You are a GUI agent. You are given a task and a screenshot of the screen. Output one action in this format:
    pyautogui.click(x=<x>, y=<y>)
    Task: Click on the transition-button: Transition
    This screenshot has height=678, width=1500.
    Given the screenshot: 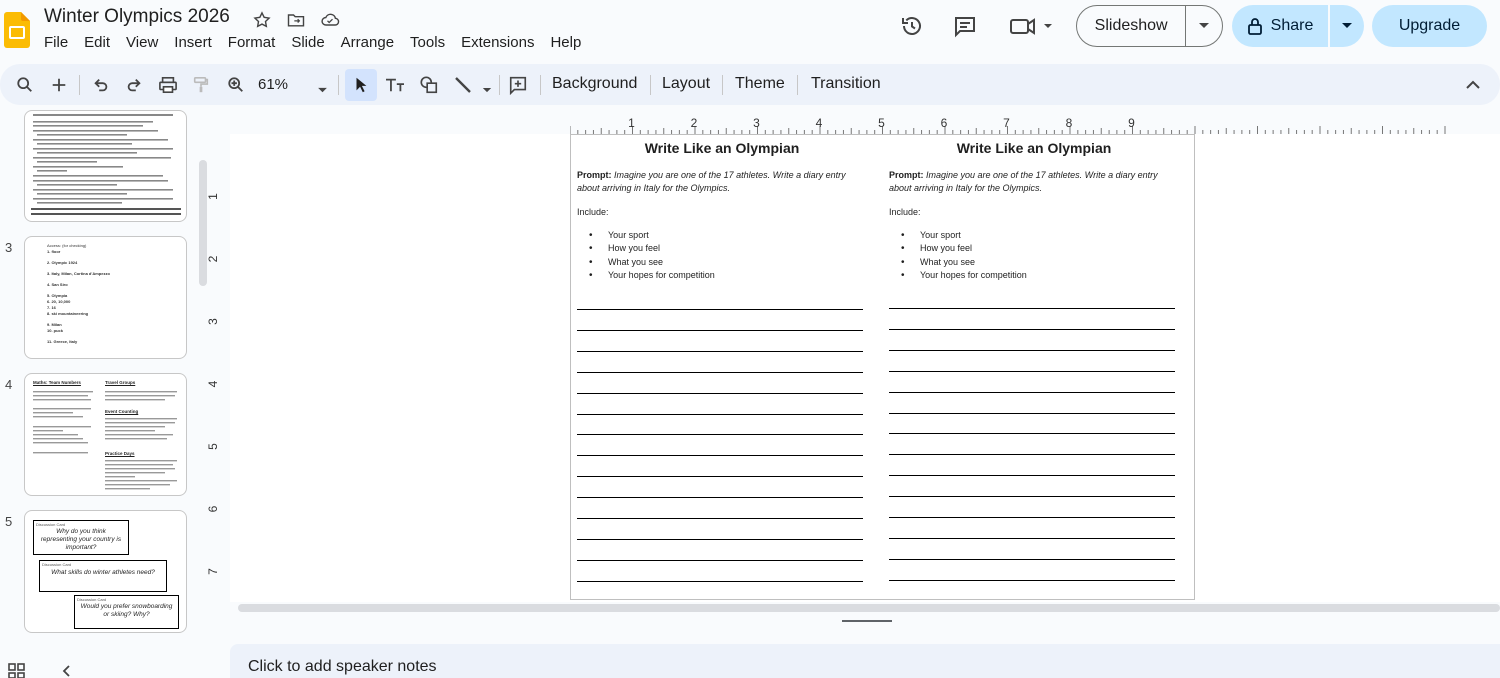 What is the action you would take?
    pyautogui.click(x=846, y=84)
    